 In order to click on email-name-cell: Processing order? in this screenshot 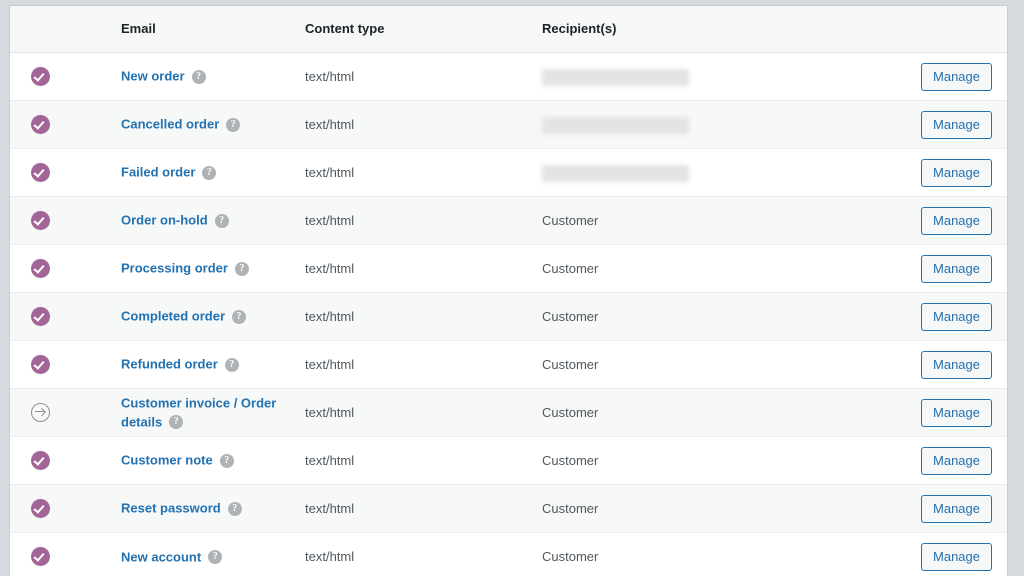, I will do `click(185, 268)`.